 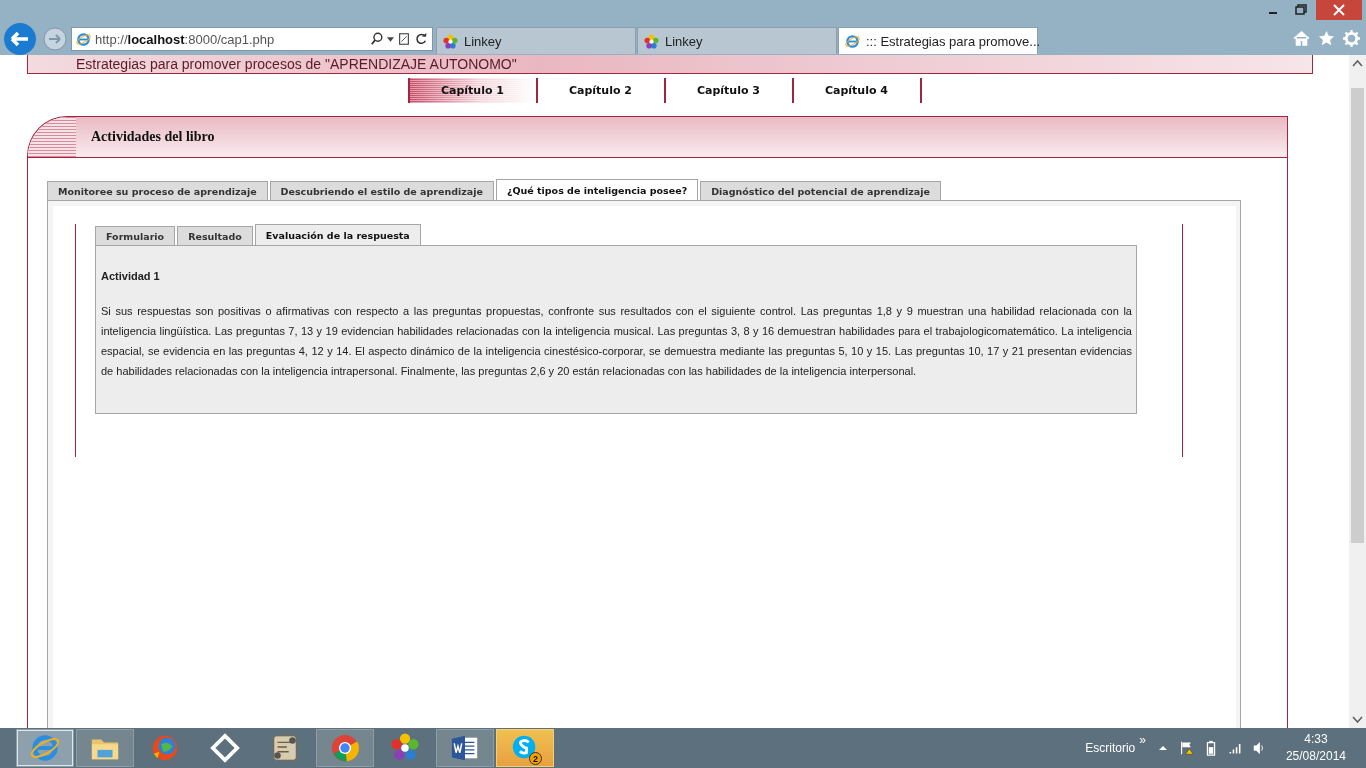 I want to click on taskbar-button, so click(x=465, y=748).